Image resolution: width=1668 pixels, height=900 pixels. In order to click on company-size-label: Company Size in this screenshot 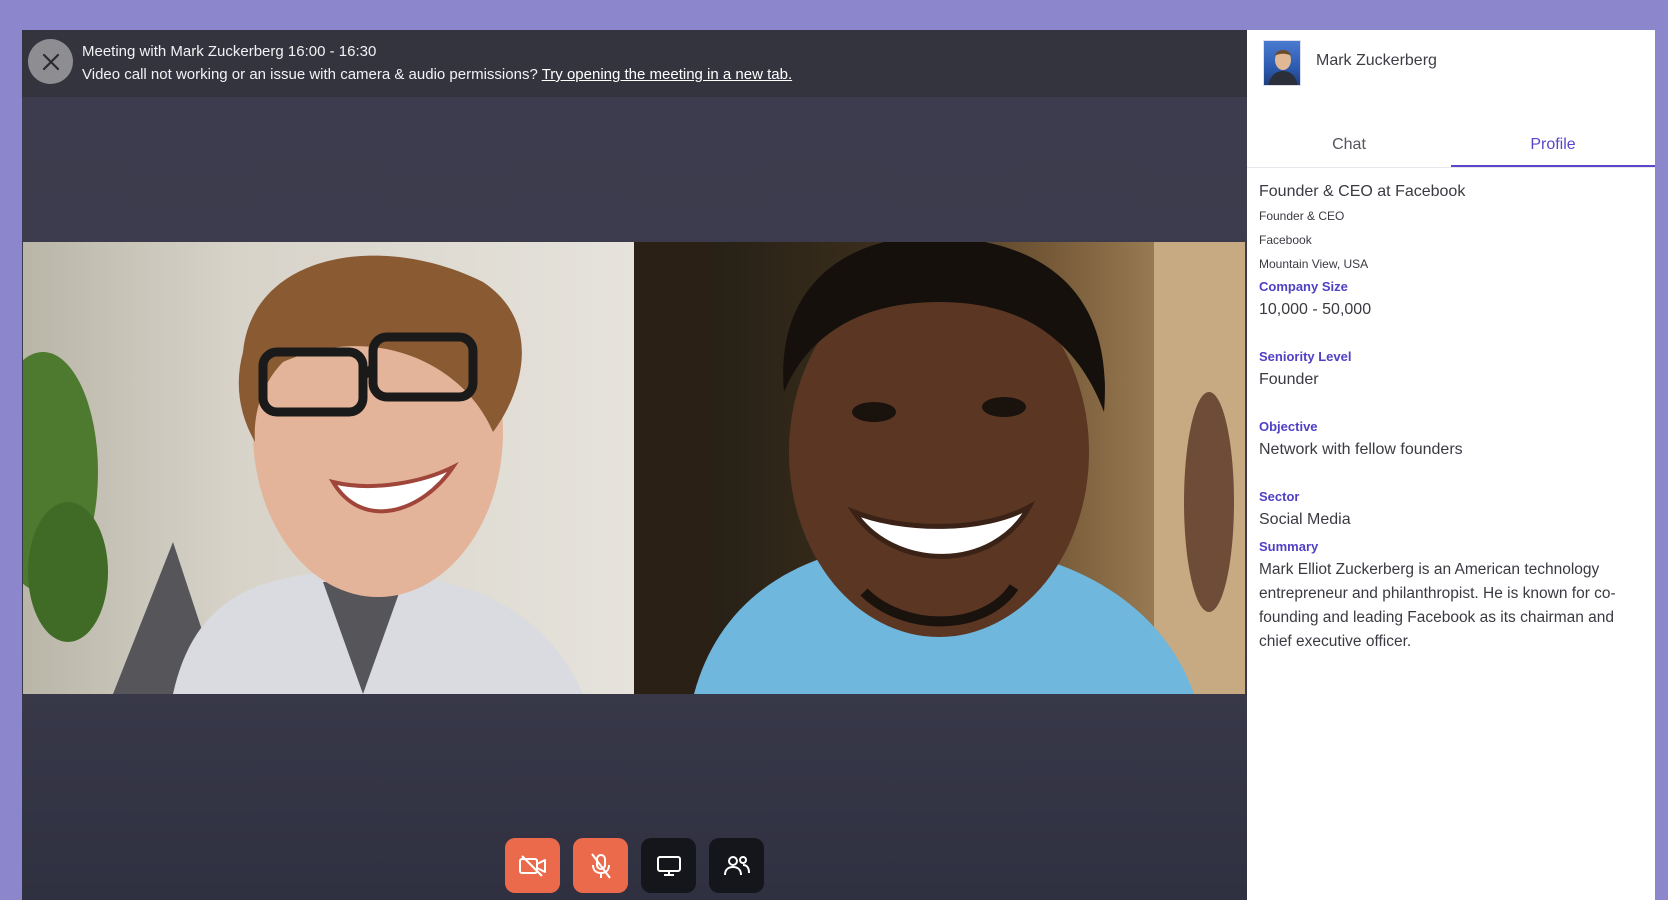, I will do `click(1303, 286)`.